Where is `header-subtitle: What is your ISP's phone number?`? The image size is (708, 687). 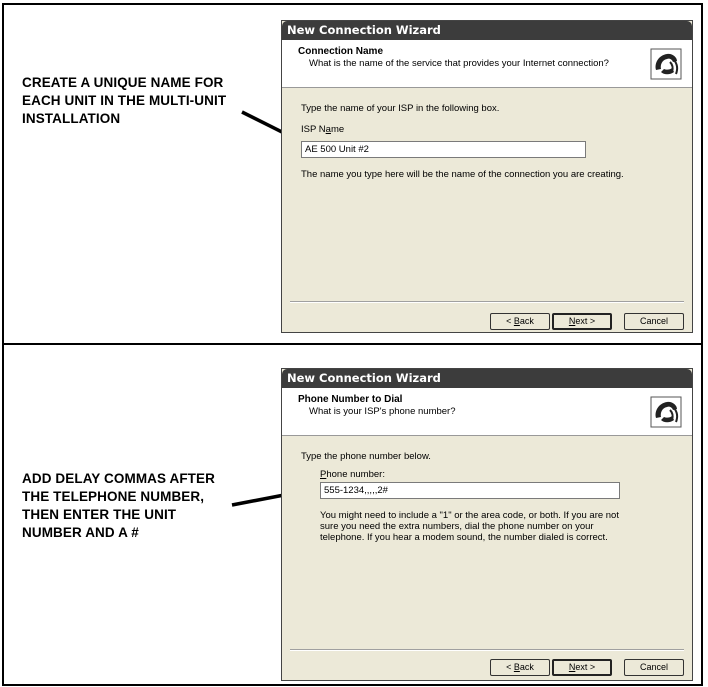 header-subtitle: What is your ISP's phone number? is located at coordinates (382, 411).